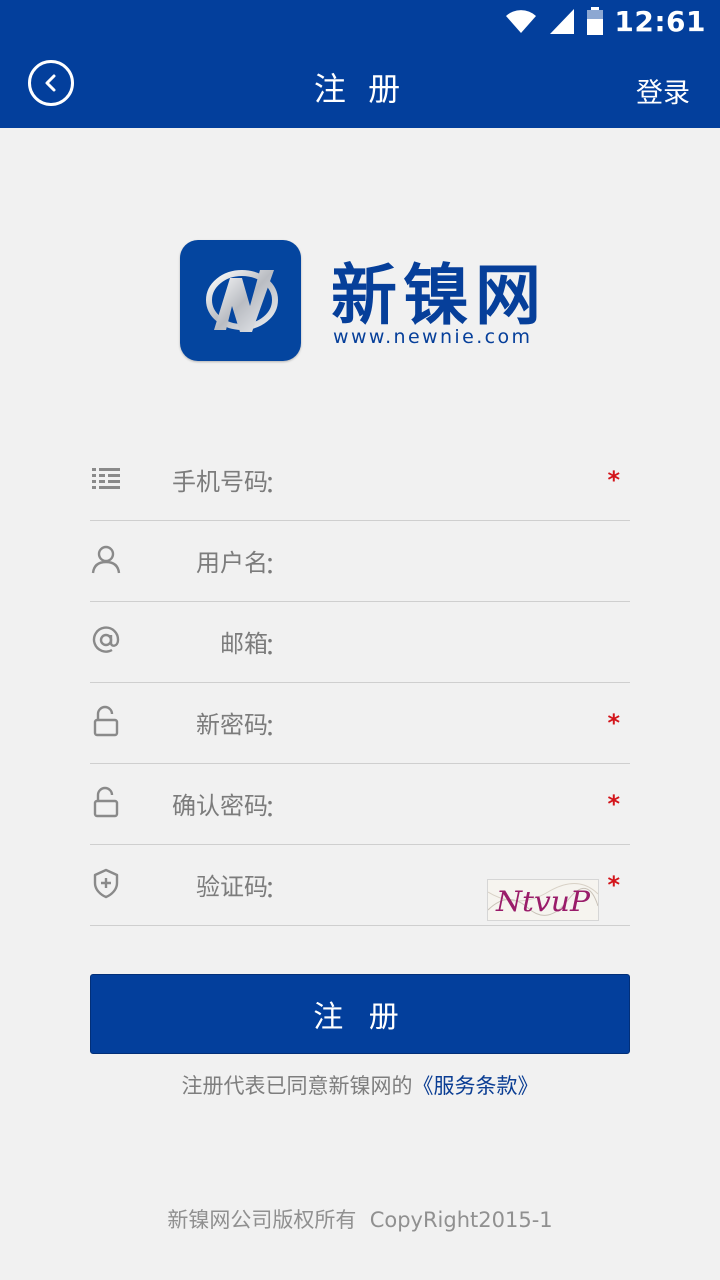  Describe the element at coordinates (220, 482) in the screenshot. I see `phone-label: 手机号码` at that location.